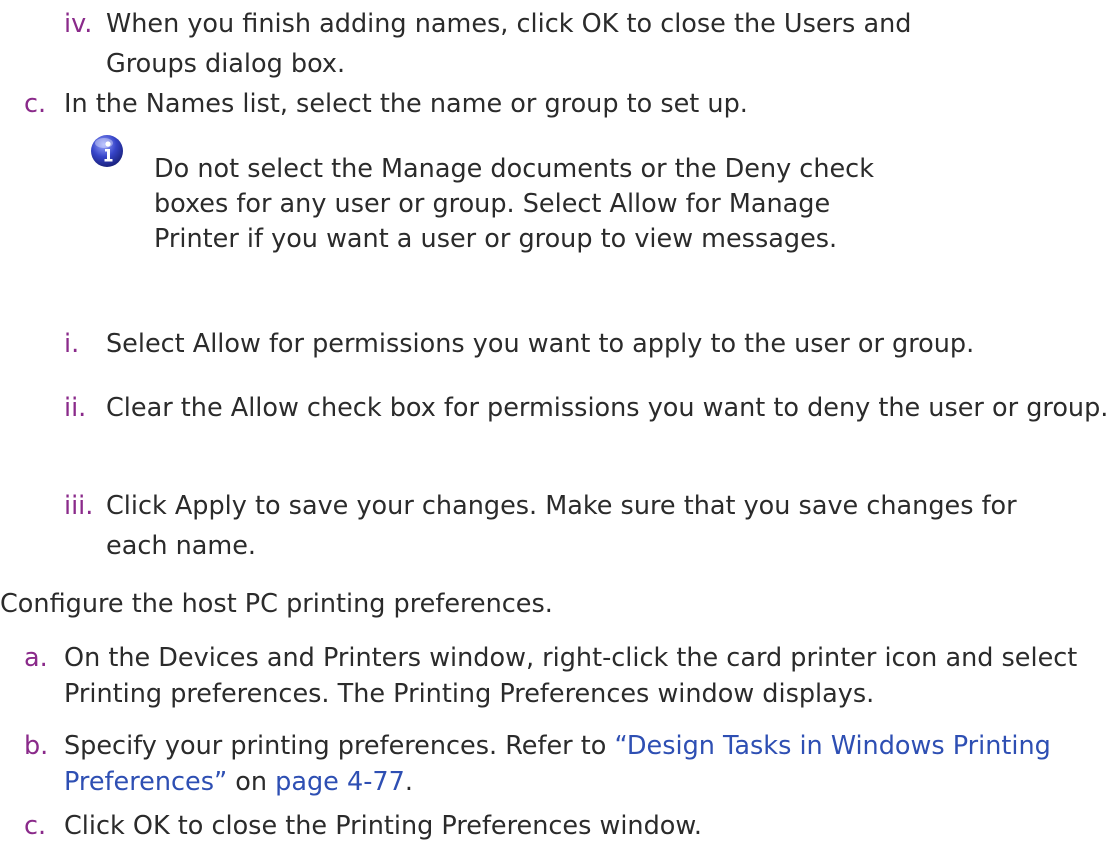 The height and width of the screenshot is (853, 1114). Describe the element at coordinates (251, 782) in the screenshot. I see `step-text-middle: on` at that location.